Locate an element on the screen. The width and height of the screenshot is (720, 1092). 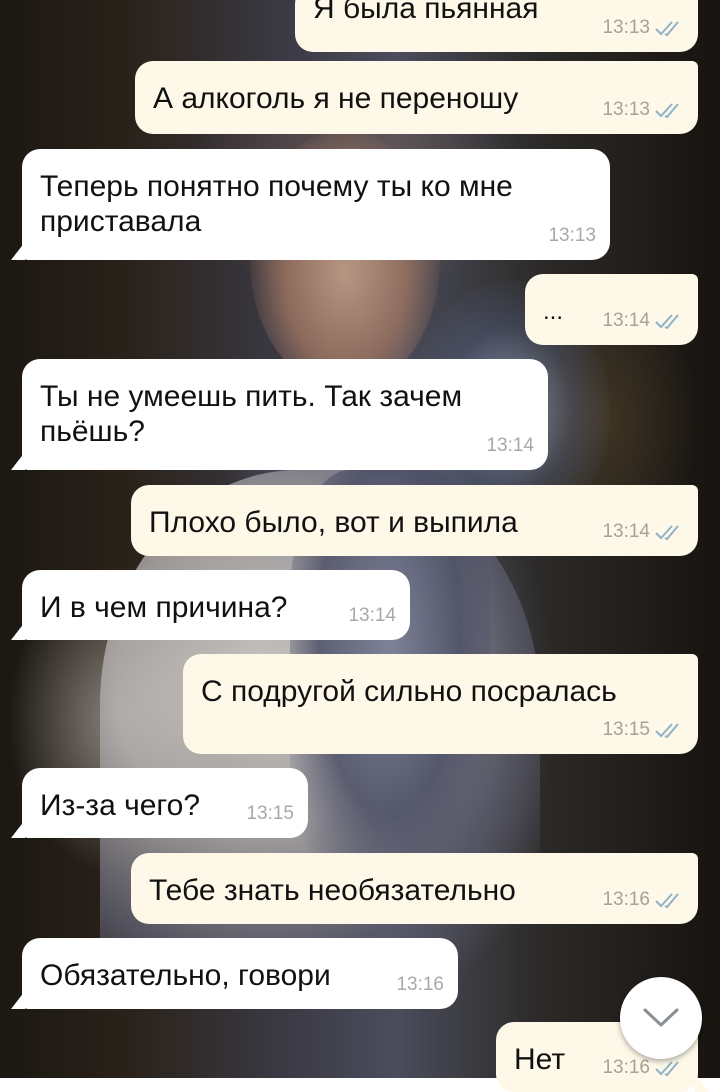
message-outgoing: ... 13:14 is located at coordinates (611, 309).